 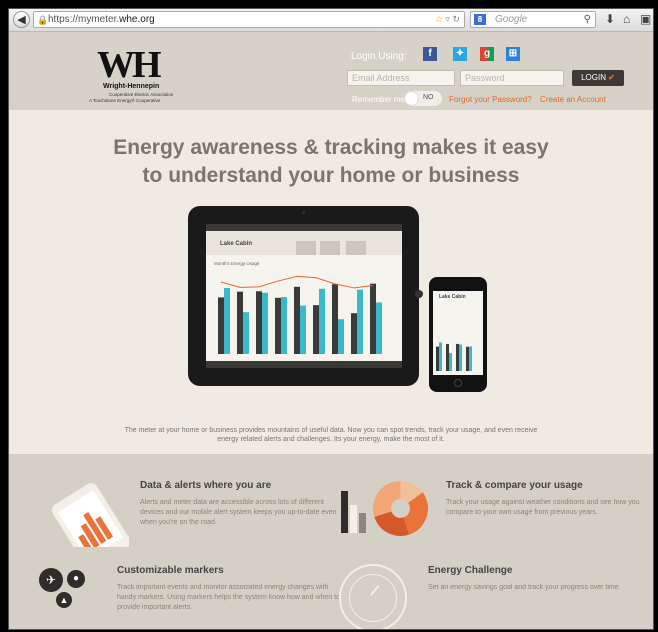 I want to click on login-button: LOGIN ✔, so click(x=598, y=78).